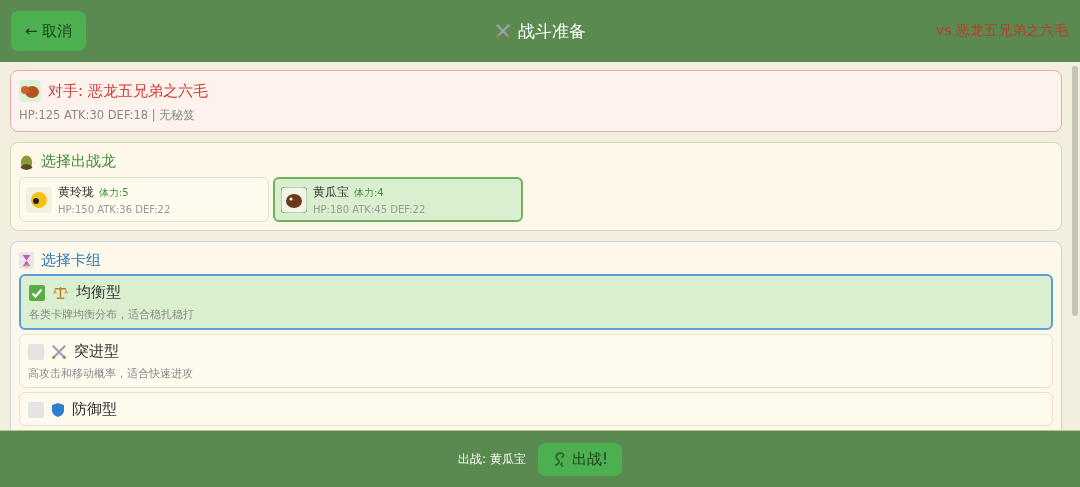  Describe the element at coordinates (76, 192) in the screenshot. I see `dragon-name: 黄玲珑` at that location.